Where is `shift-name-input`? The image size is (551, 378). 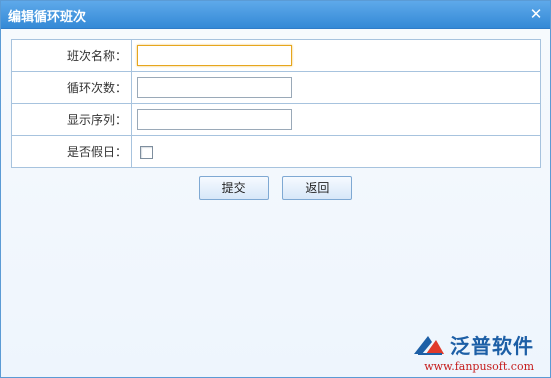
shift-name-input is located at coordinates (214, 55).